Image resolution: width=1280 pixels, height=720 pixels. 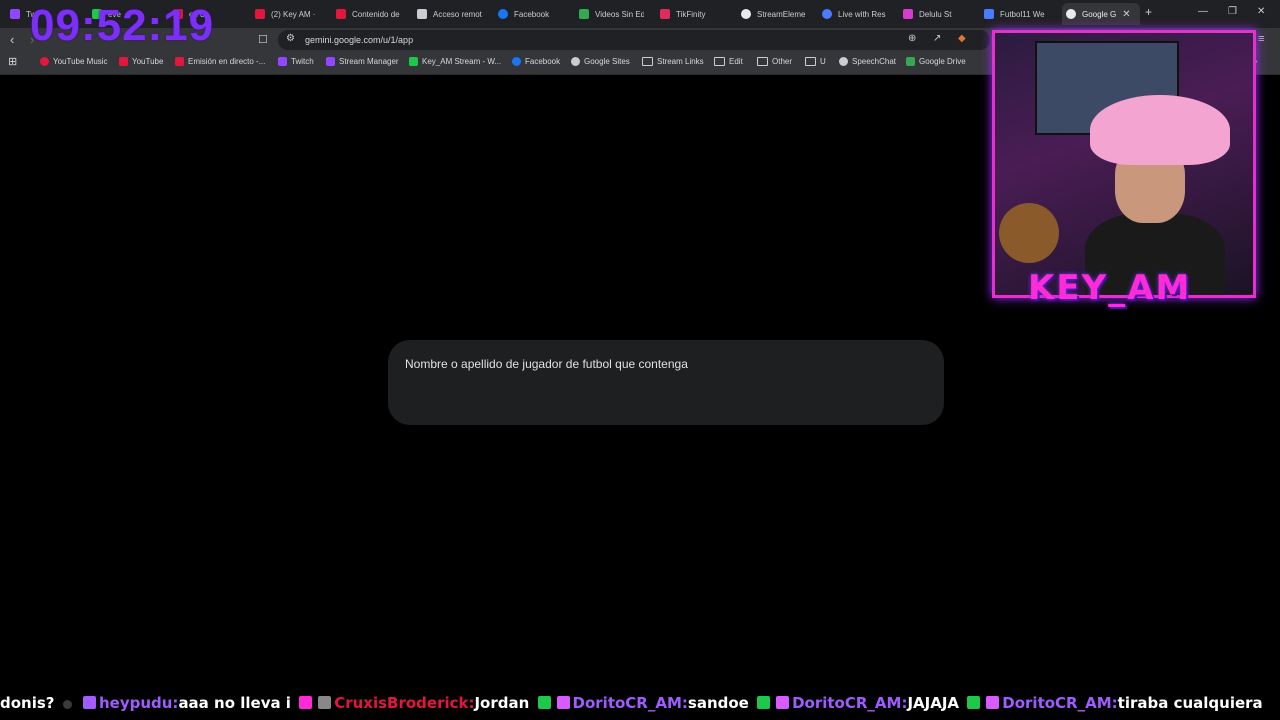 I want to click on minimize-icon: —, so click(x=1203, y=11).